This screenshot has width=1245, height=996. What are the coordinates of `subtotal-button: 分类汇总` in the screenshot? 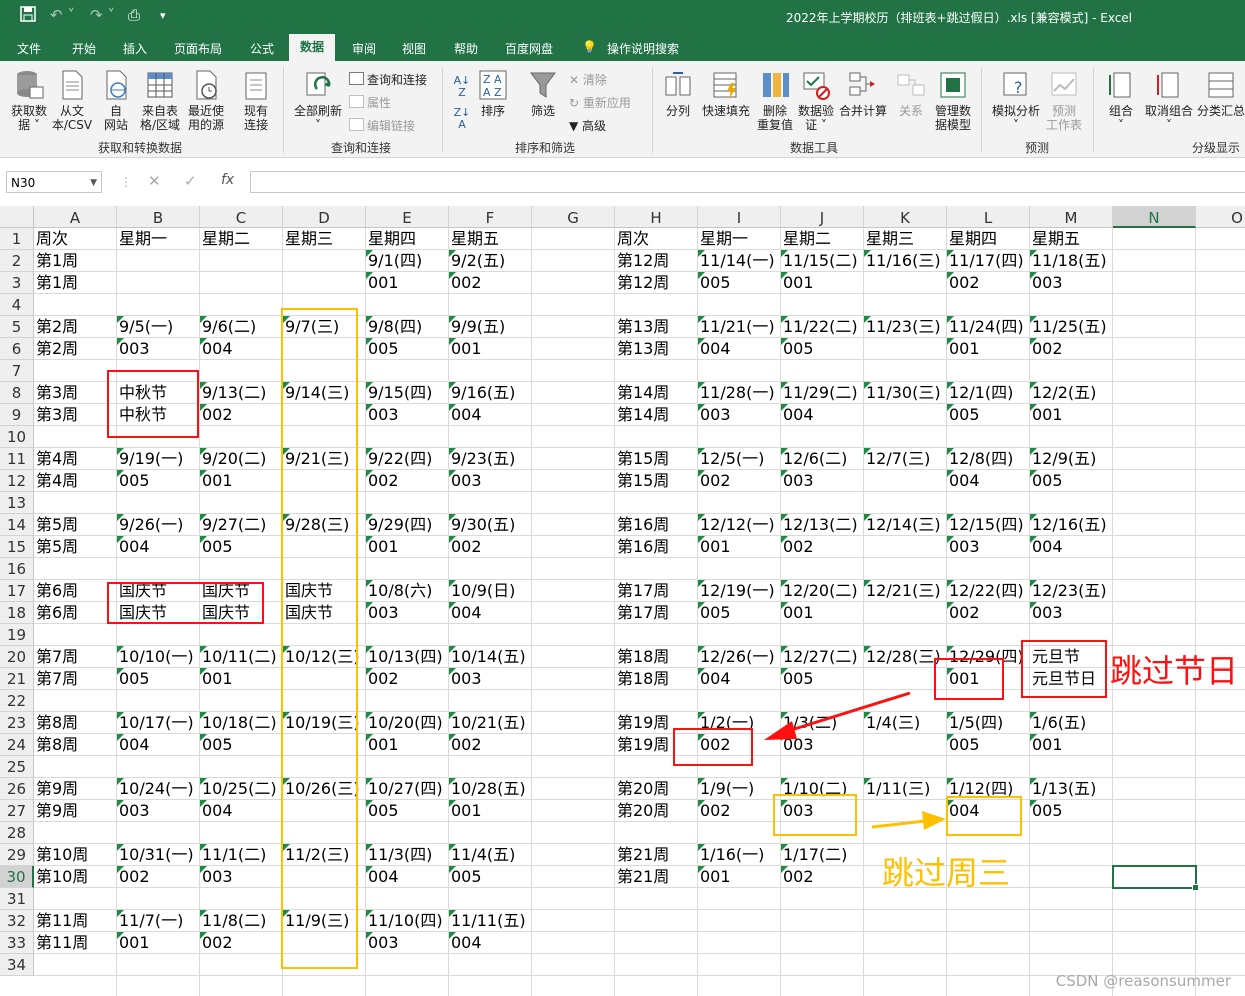 It's located at (1220, 93).